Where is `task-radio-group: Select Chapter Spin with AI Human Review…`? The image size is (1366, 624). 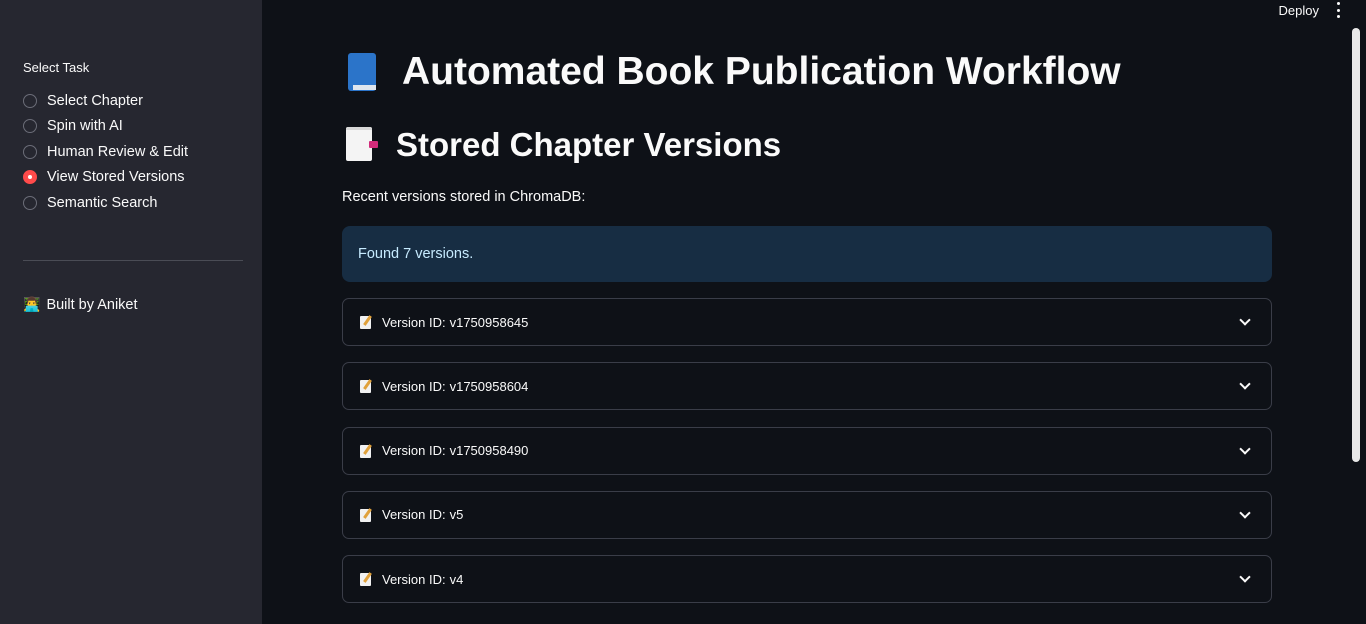 task-radio-group: Select Chapter Spin with AI Human Review… is located at coordinates (105, 152).